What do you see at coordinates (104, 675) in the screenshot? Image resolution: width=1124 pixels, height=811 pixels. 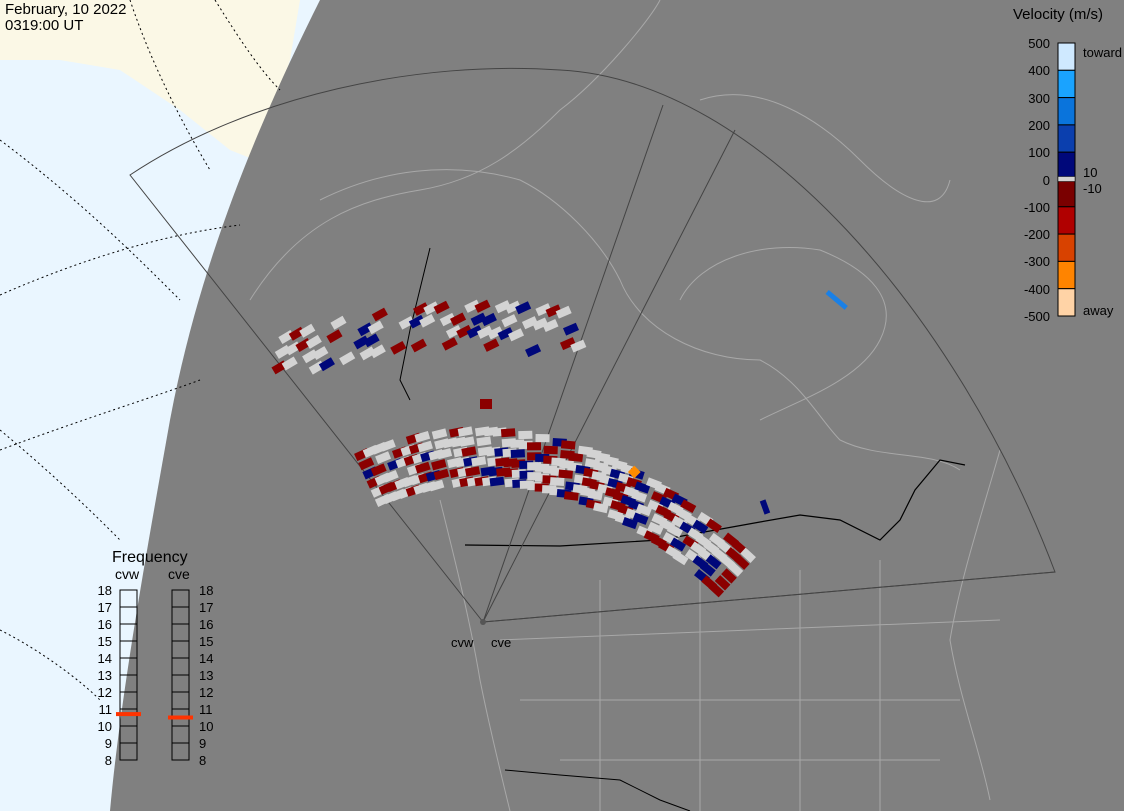 I see `freq-tick-left: 13` at bounding box center [104, 675].